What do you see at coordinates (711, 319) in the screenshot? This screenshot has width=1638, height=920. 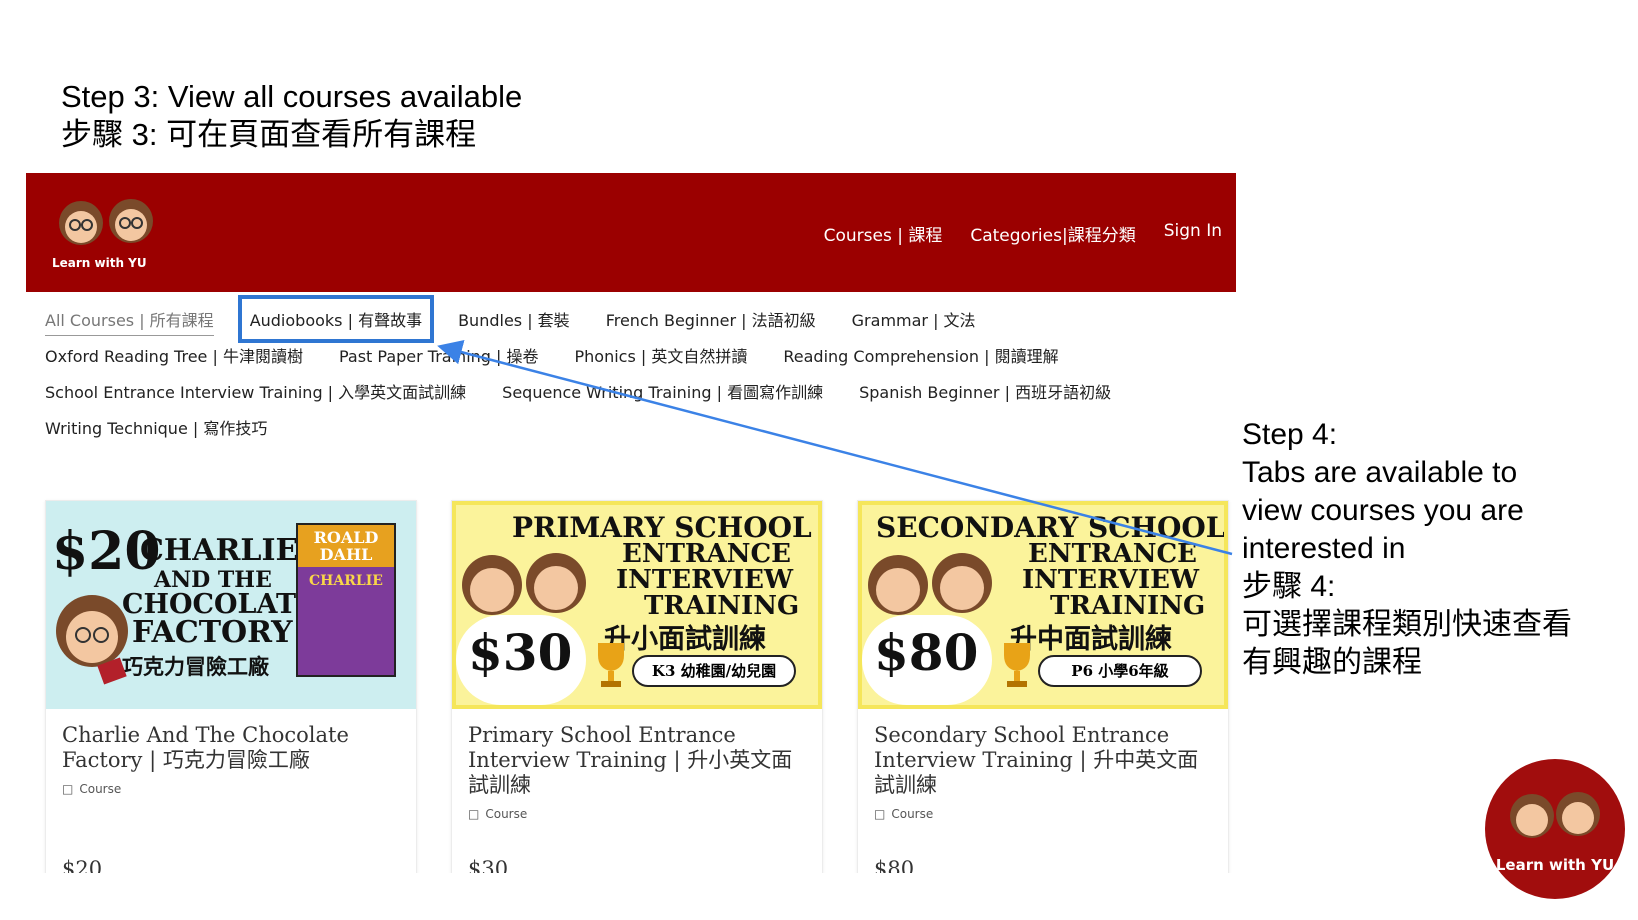 I see `tab-french-beginner: French Beginner | 法語初級` at bounding box center [711, 319].